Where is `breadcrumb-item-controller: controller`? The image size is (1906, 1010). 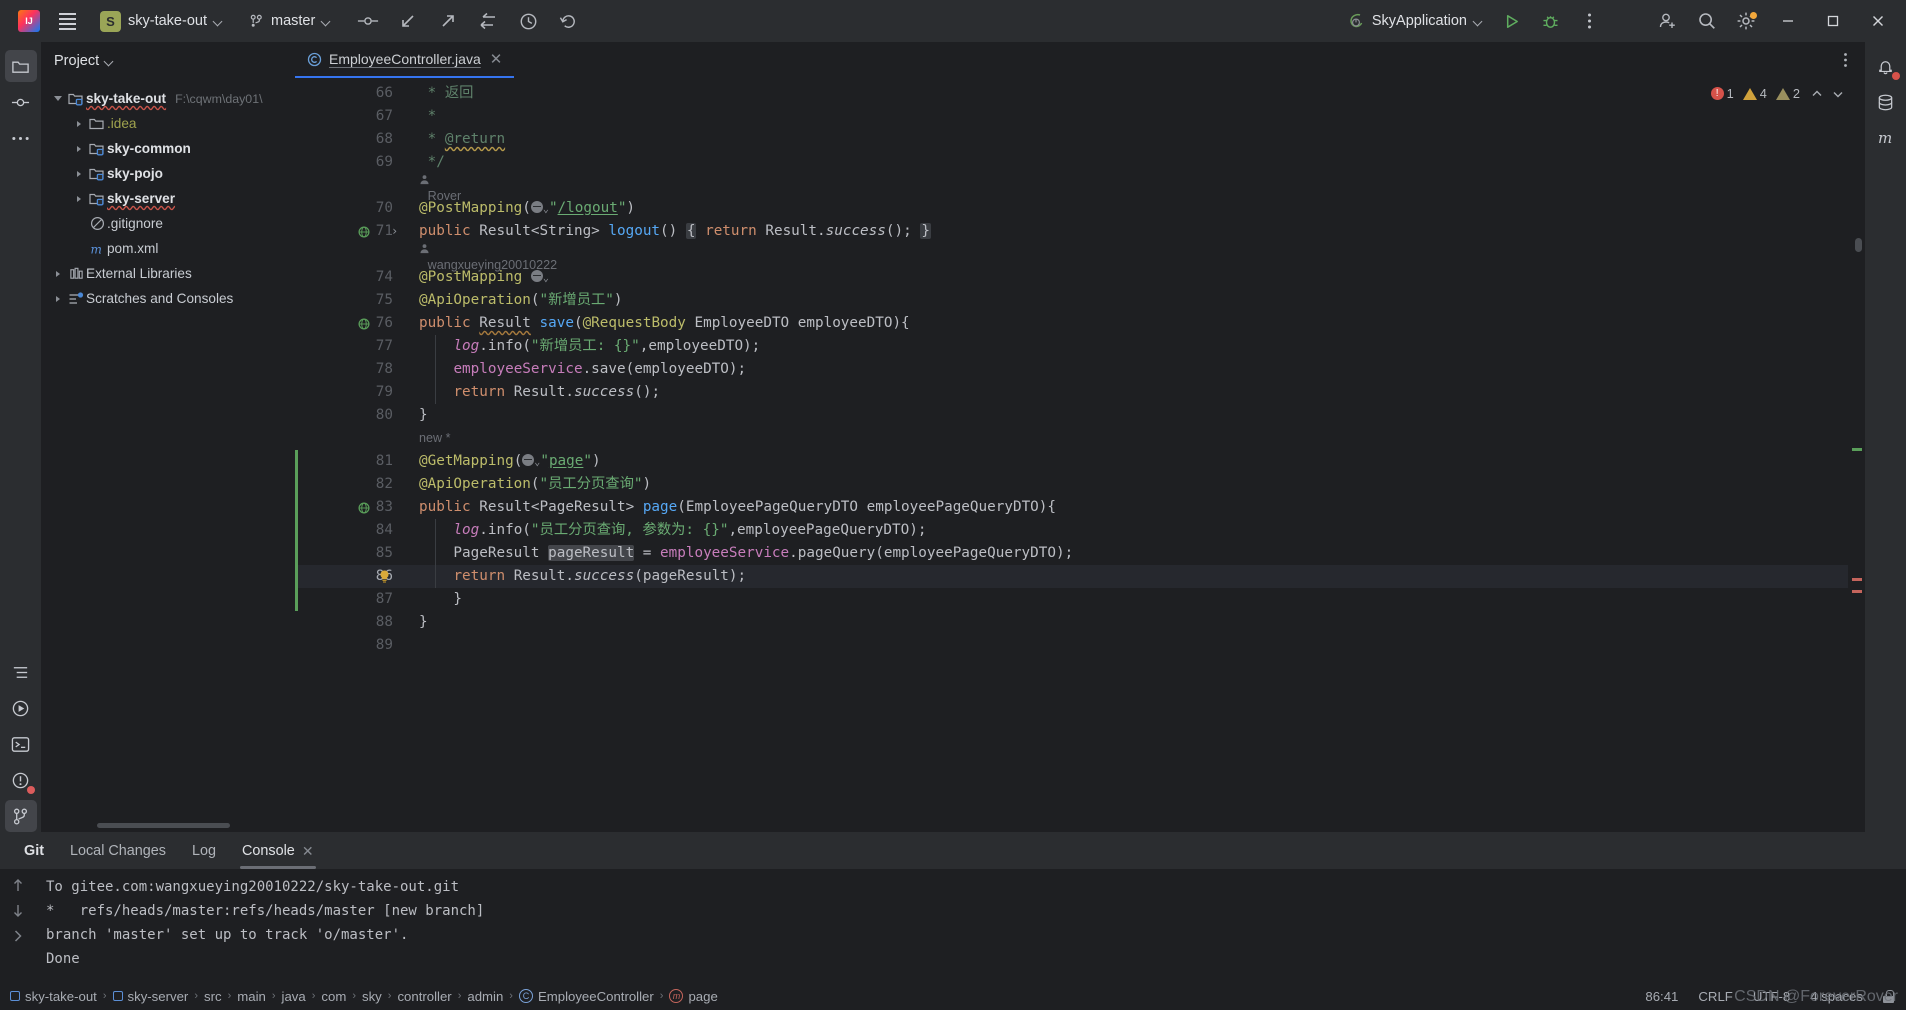
breadcrumb-item-controller: controller is located at coordinates (424, 996).